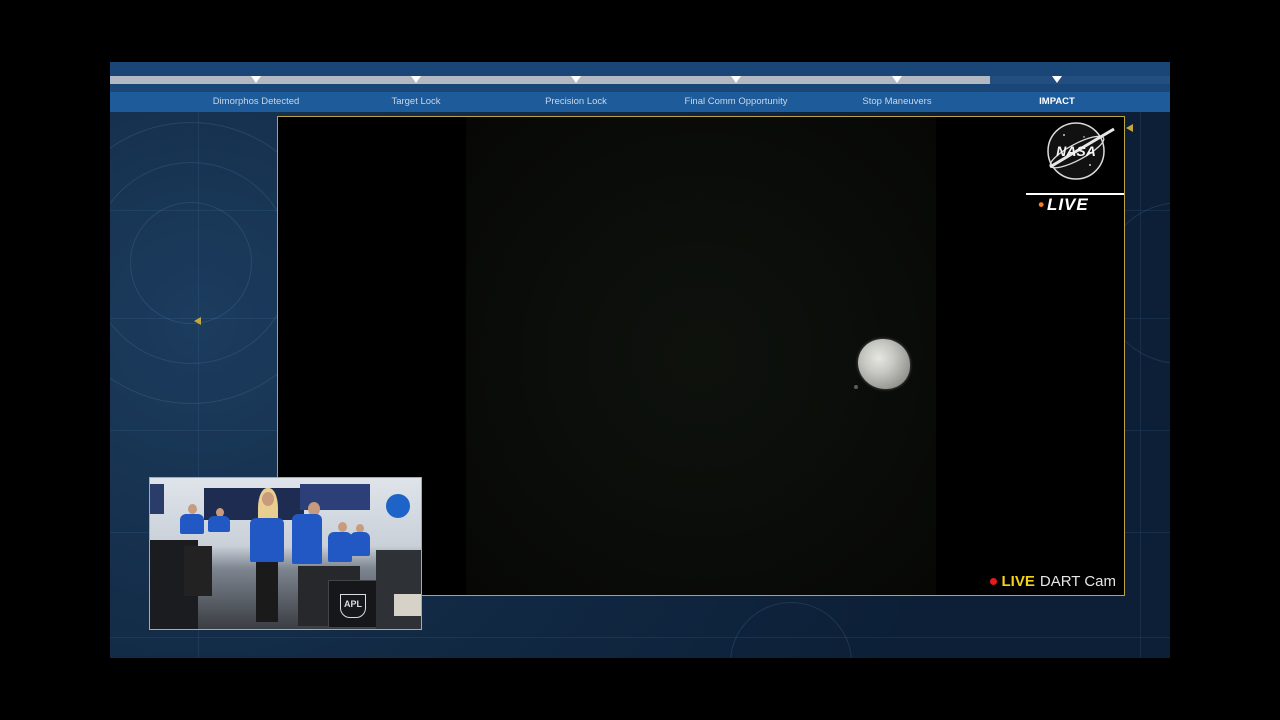 The height and width of the screenshot is (720, 1280). I want to click on live-badge: • LIVE, so click(1081, 206).